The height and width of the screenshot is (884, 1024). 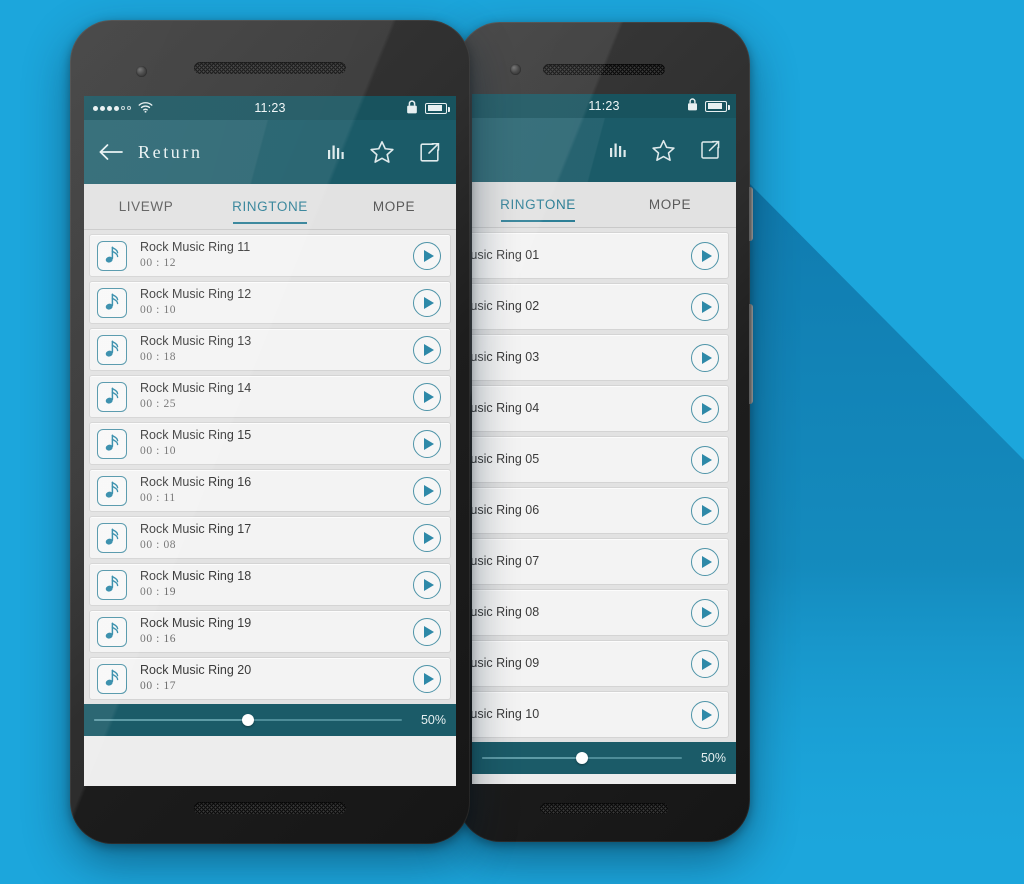 What do you see at coordinates (751, 354) in the screenshot?
I see `volume-down-button` at bounding box center [751, 354].